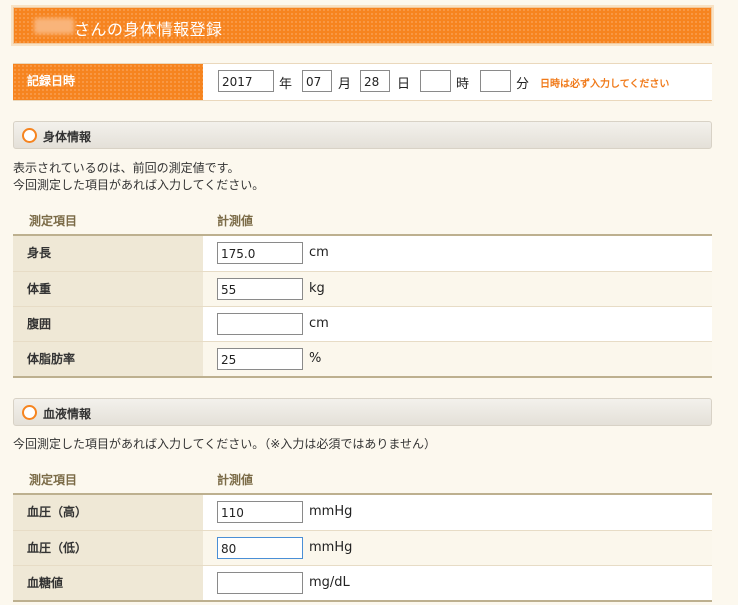 The image size is (738, 605). Describe the element at coordinates (108, 324) in the screenshot. I see `row-label: 腹囲` at that location.